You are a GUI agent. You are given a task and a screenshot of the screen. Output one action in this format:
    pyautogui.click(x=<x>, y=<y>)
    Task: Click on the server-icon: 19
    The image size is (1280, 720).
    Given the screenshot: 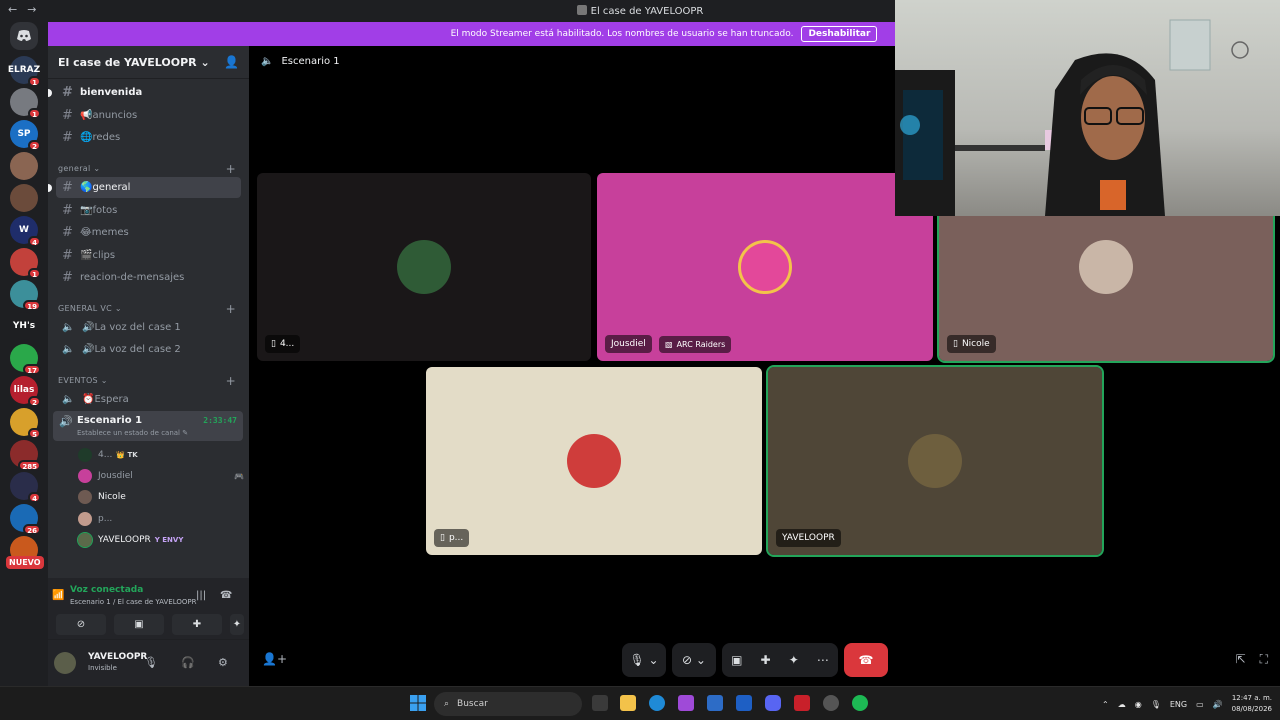 What is the action you would take?
    pyautogui.click(x=25, y=295)
    